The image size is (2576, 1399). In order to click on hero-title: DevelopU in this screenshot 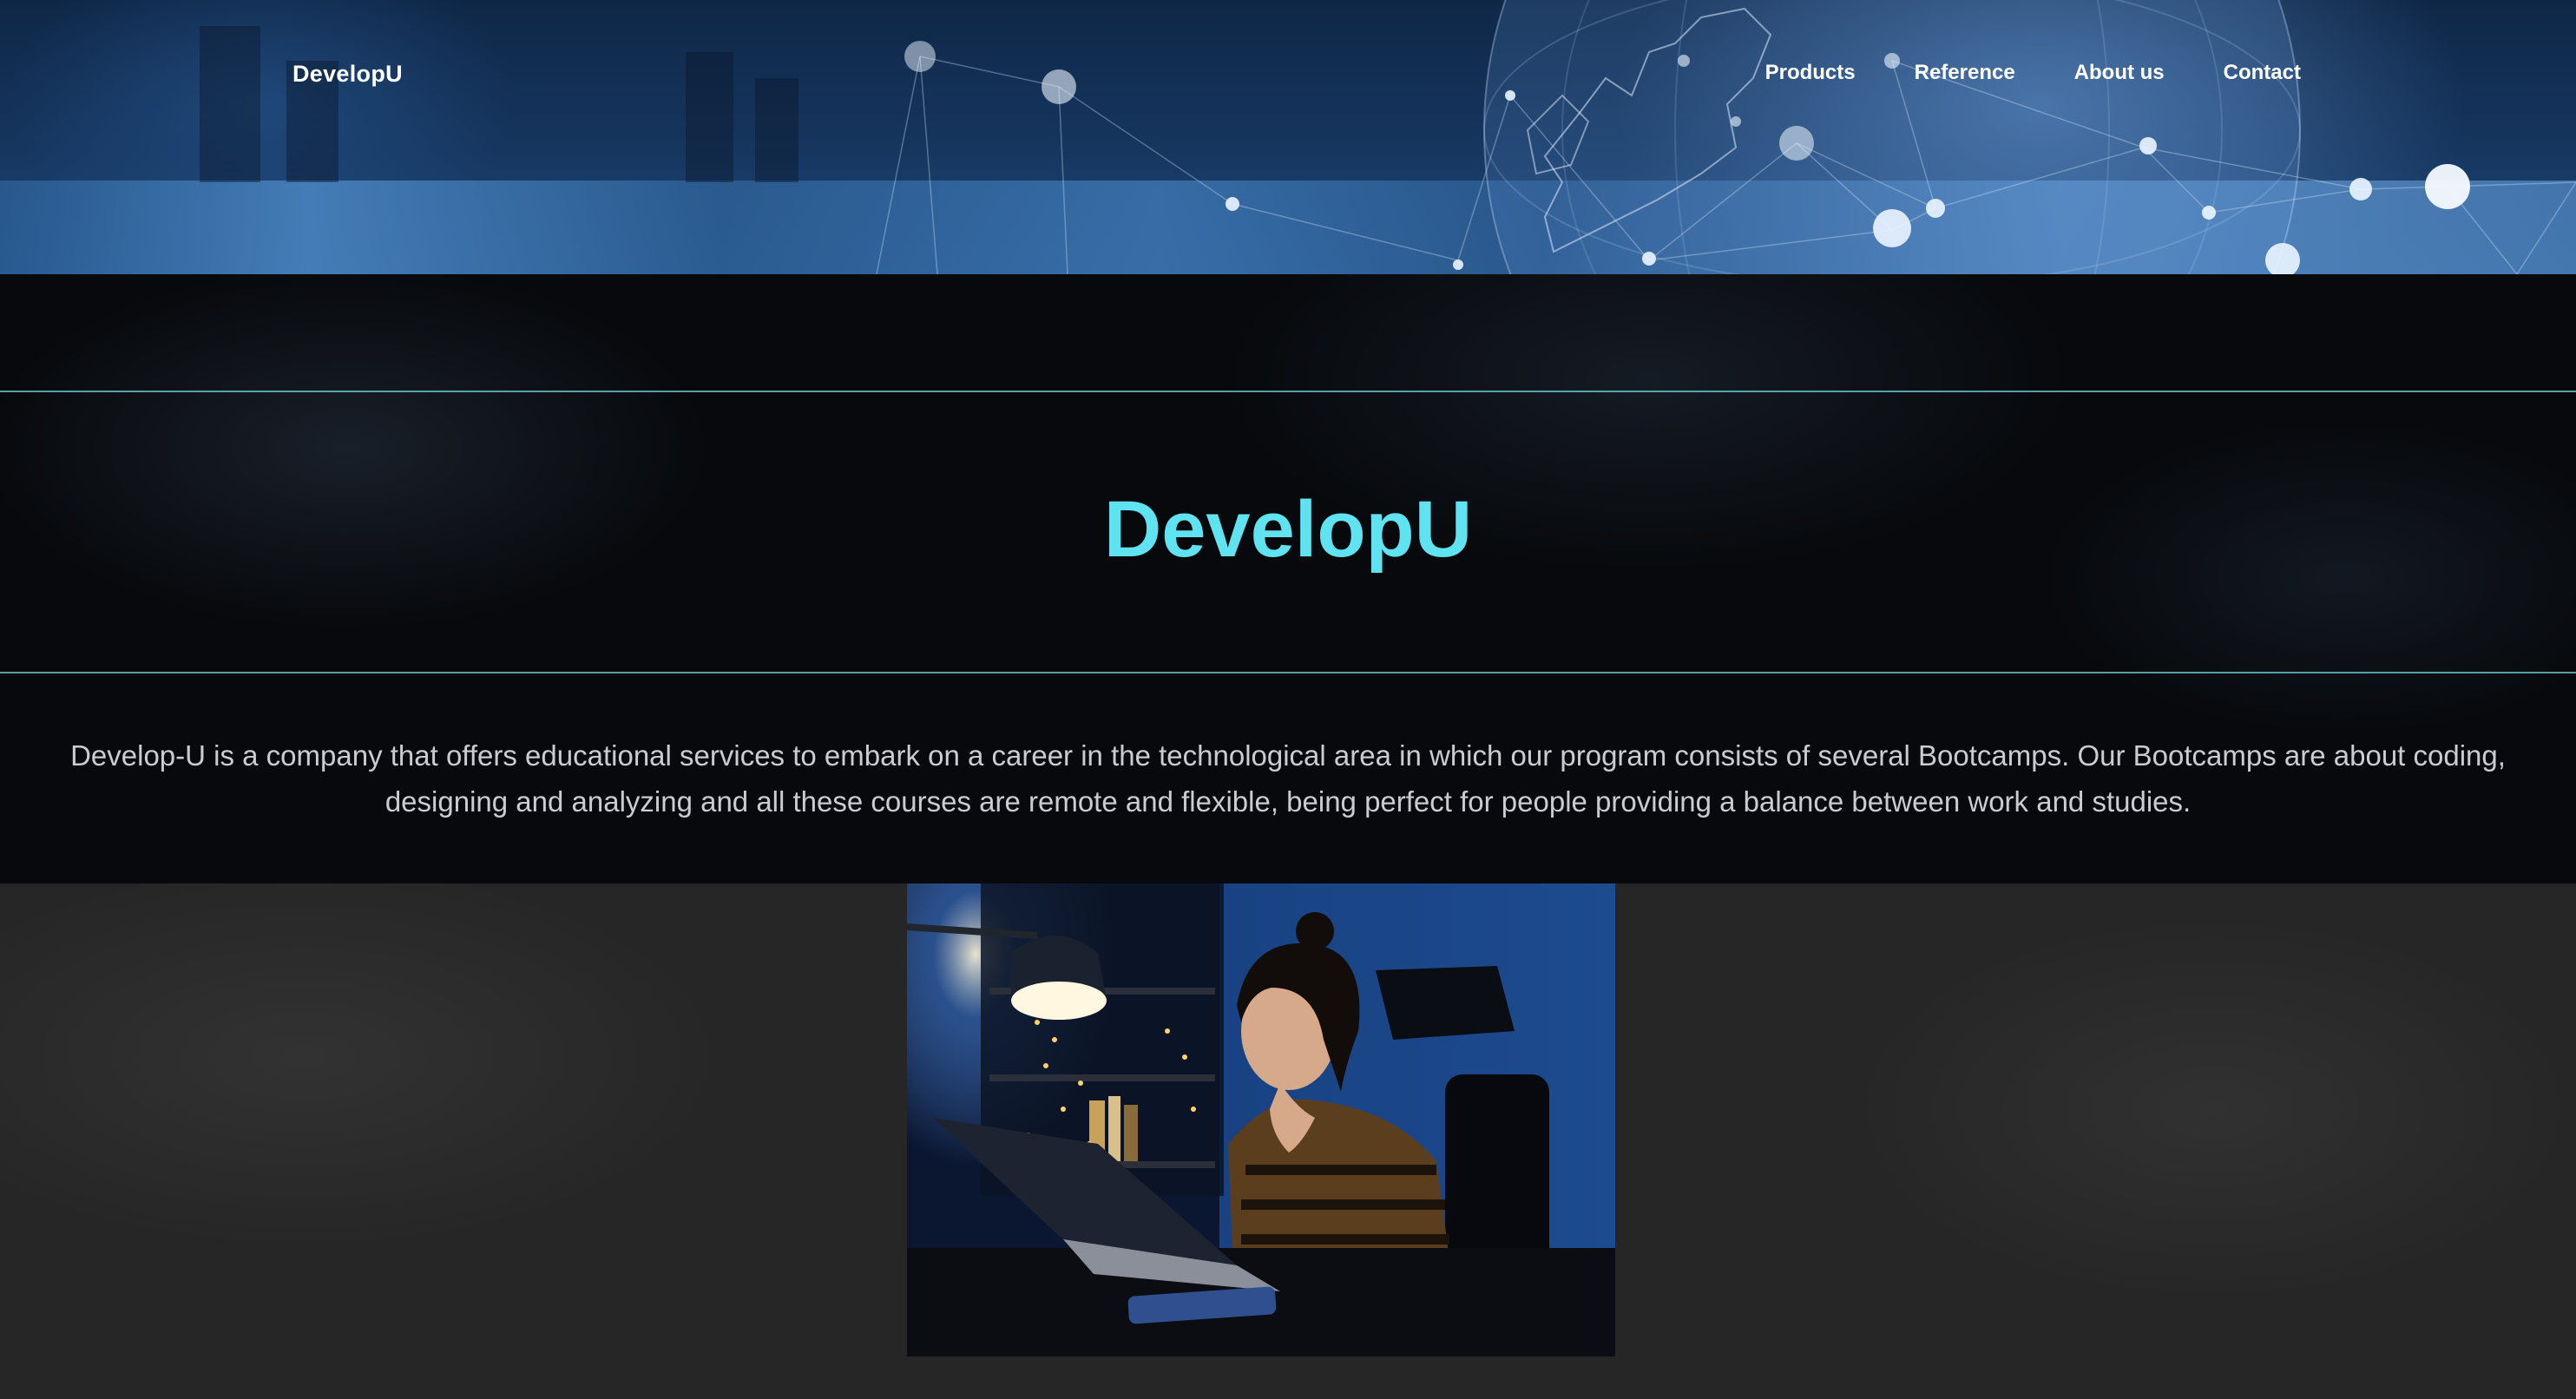, I will do `click(1288, 529)`.